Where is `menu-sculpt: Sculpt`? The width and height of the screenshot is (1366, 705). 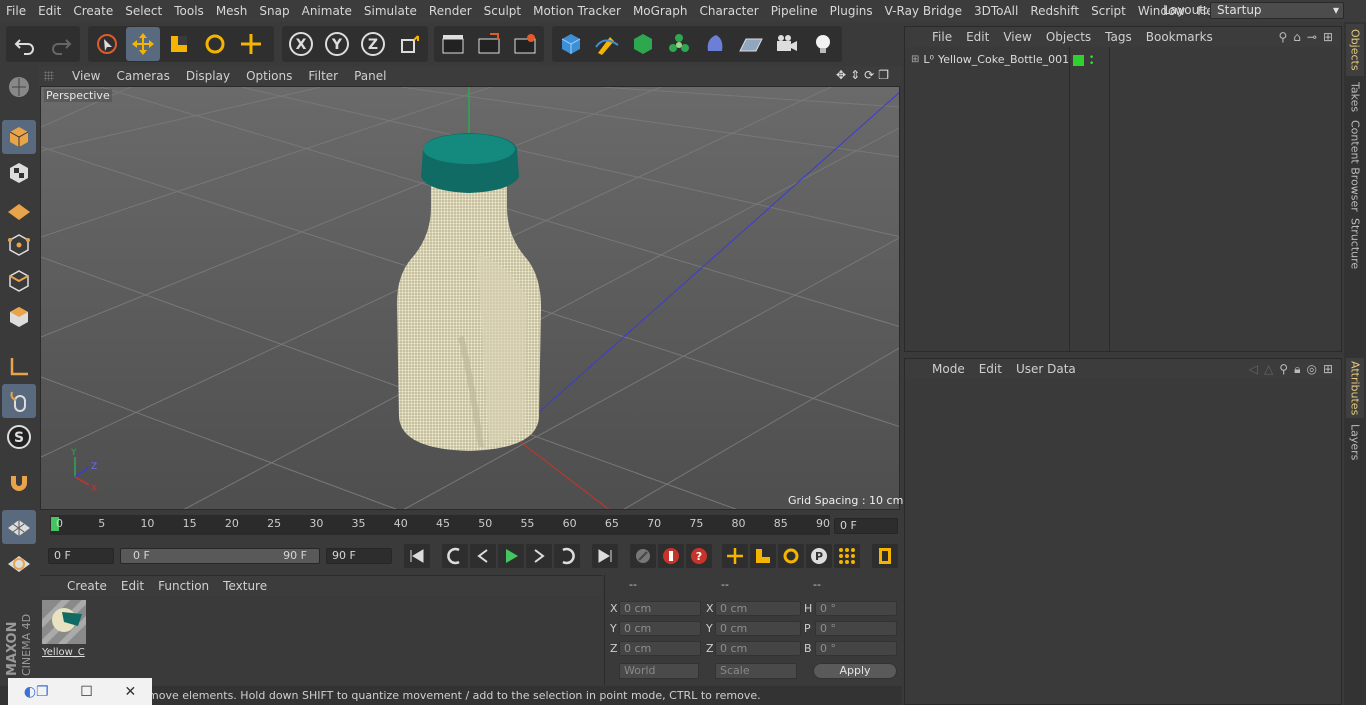 menu-sculpt: Sculpt is located at coordinates (502, 11).